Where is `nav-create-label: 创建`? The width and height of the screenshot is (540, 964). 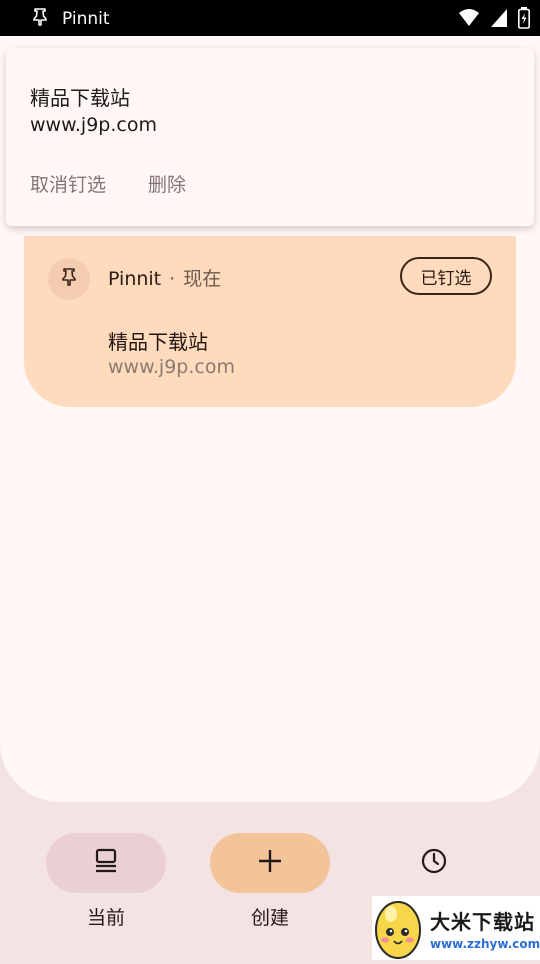
nav-create-label: 创建 is located at coordinates (269, 918).